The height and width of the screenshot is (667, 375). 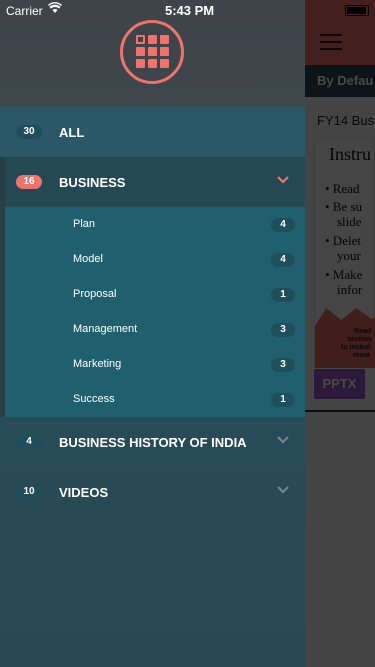 I want to click on count-badge: 30, so click(x=29, y=132).